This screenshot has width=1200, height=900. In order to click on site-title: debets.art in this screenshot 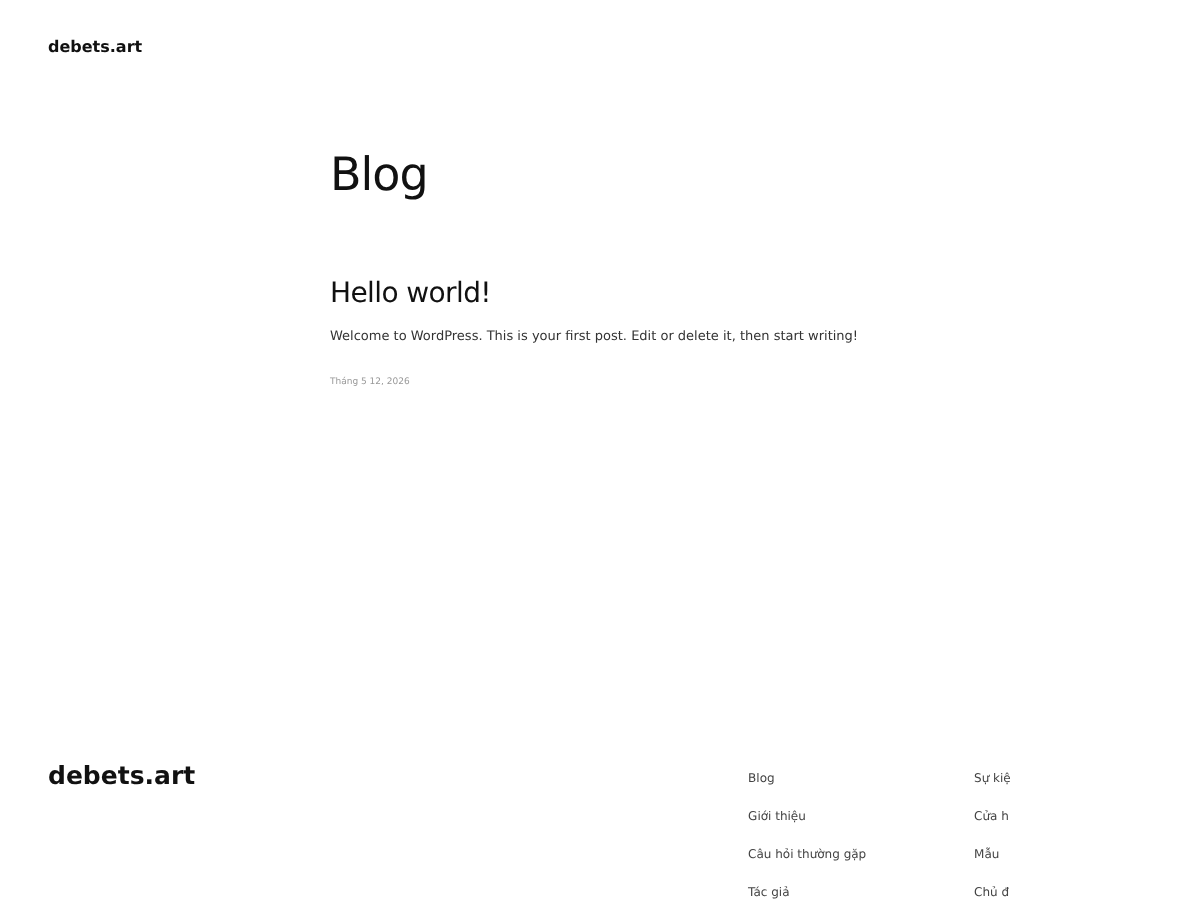, I will do `click(95, 47)`.